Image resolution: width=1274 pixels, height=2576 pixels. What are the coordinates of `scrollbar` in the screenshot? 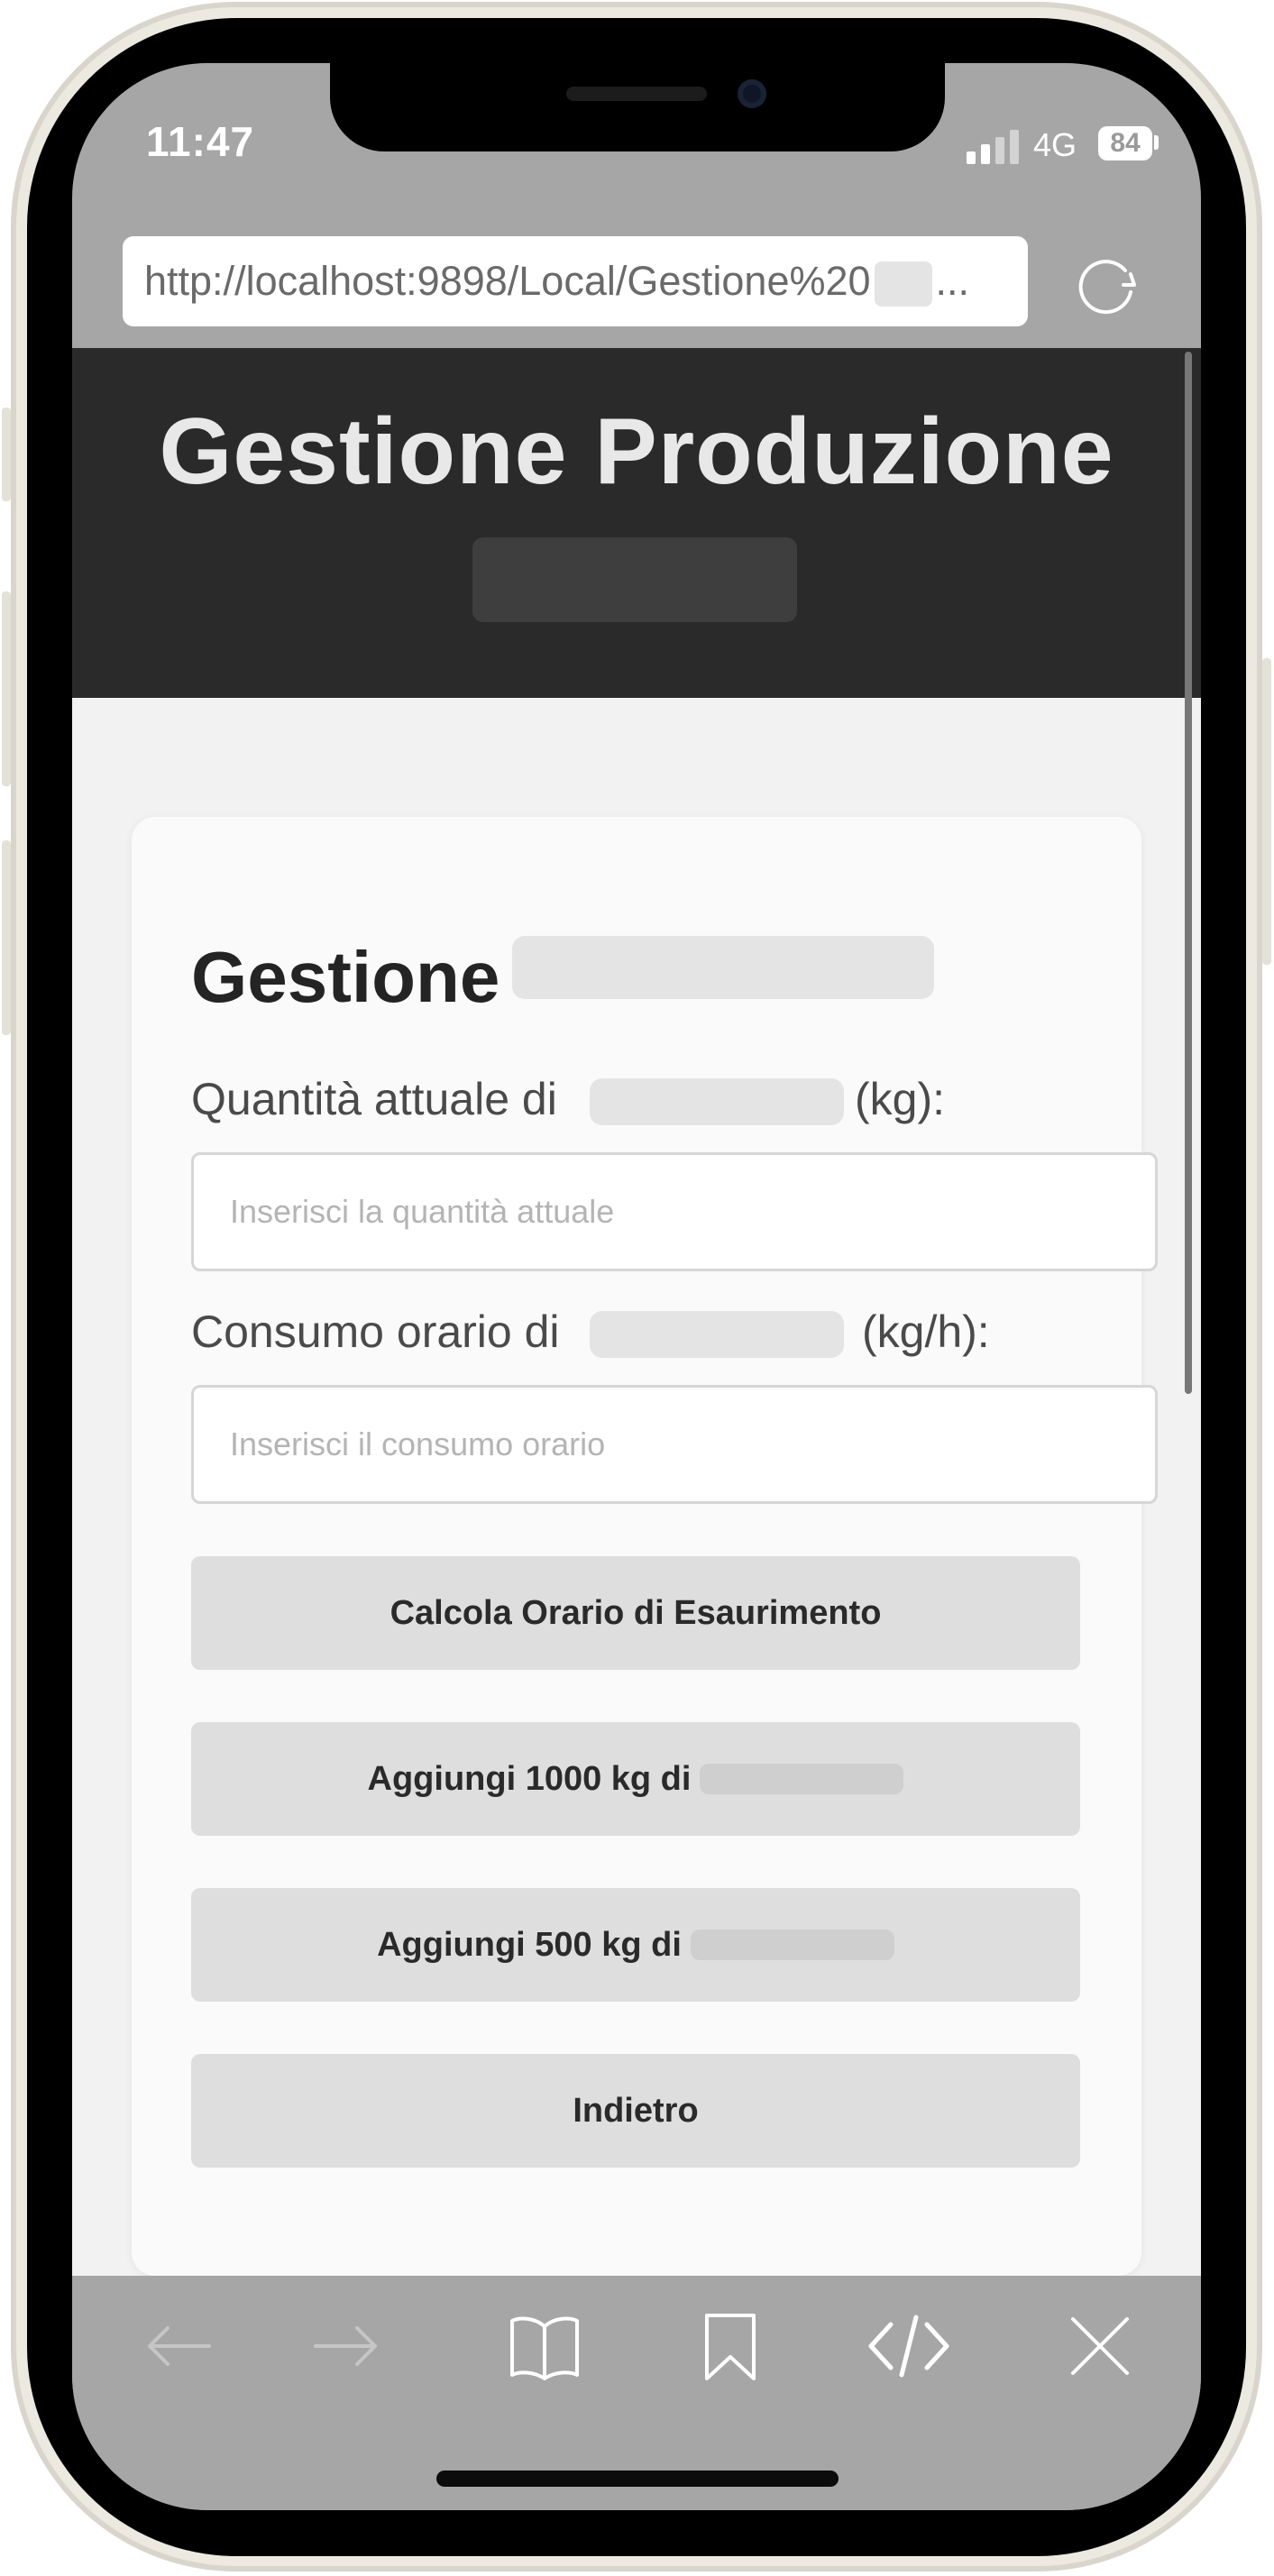 It's located at (1188, 873).